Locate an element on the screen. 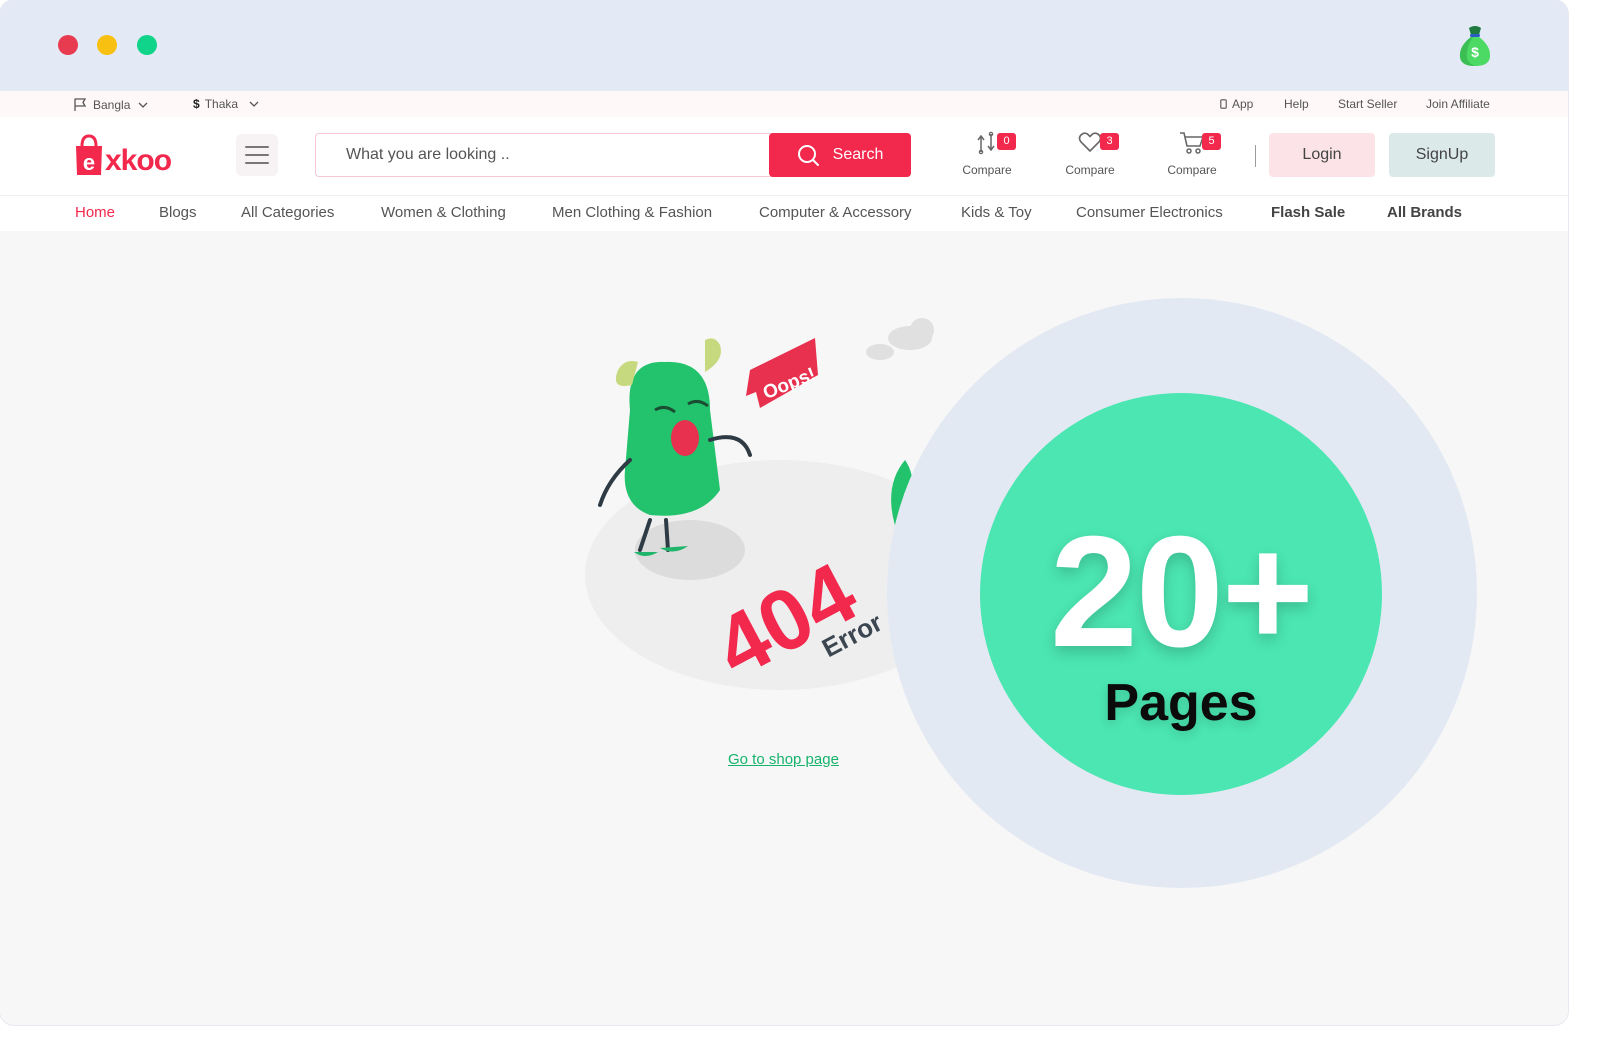 The image size is (1600, 1047). app-link: App is located at coordinates (1236, 104).